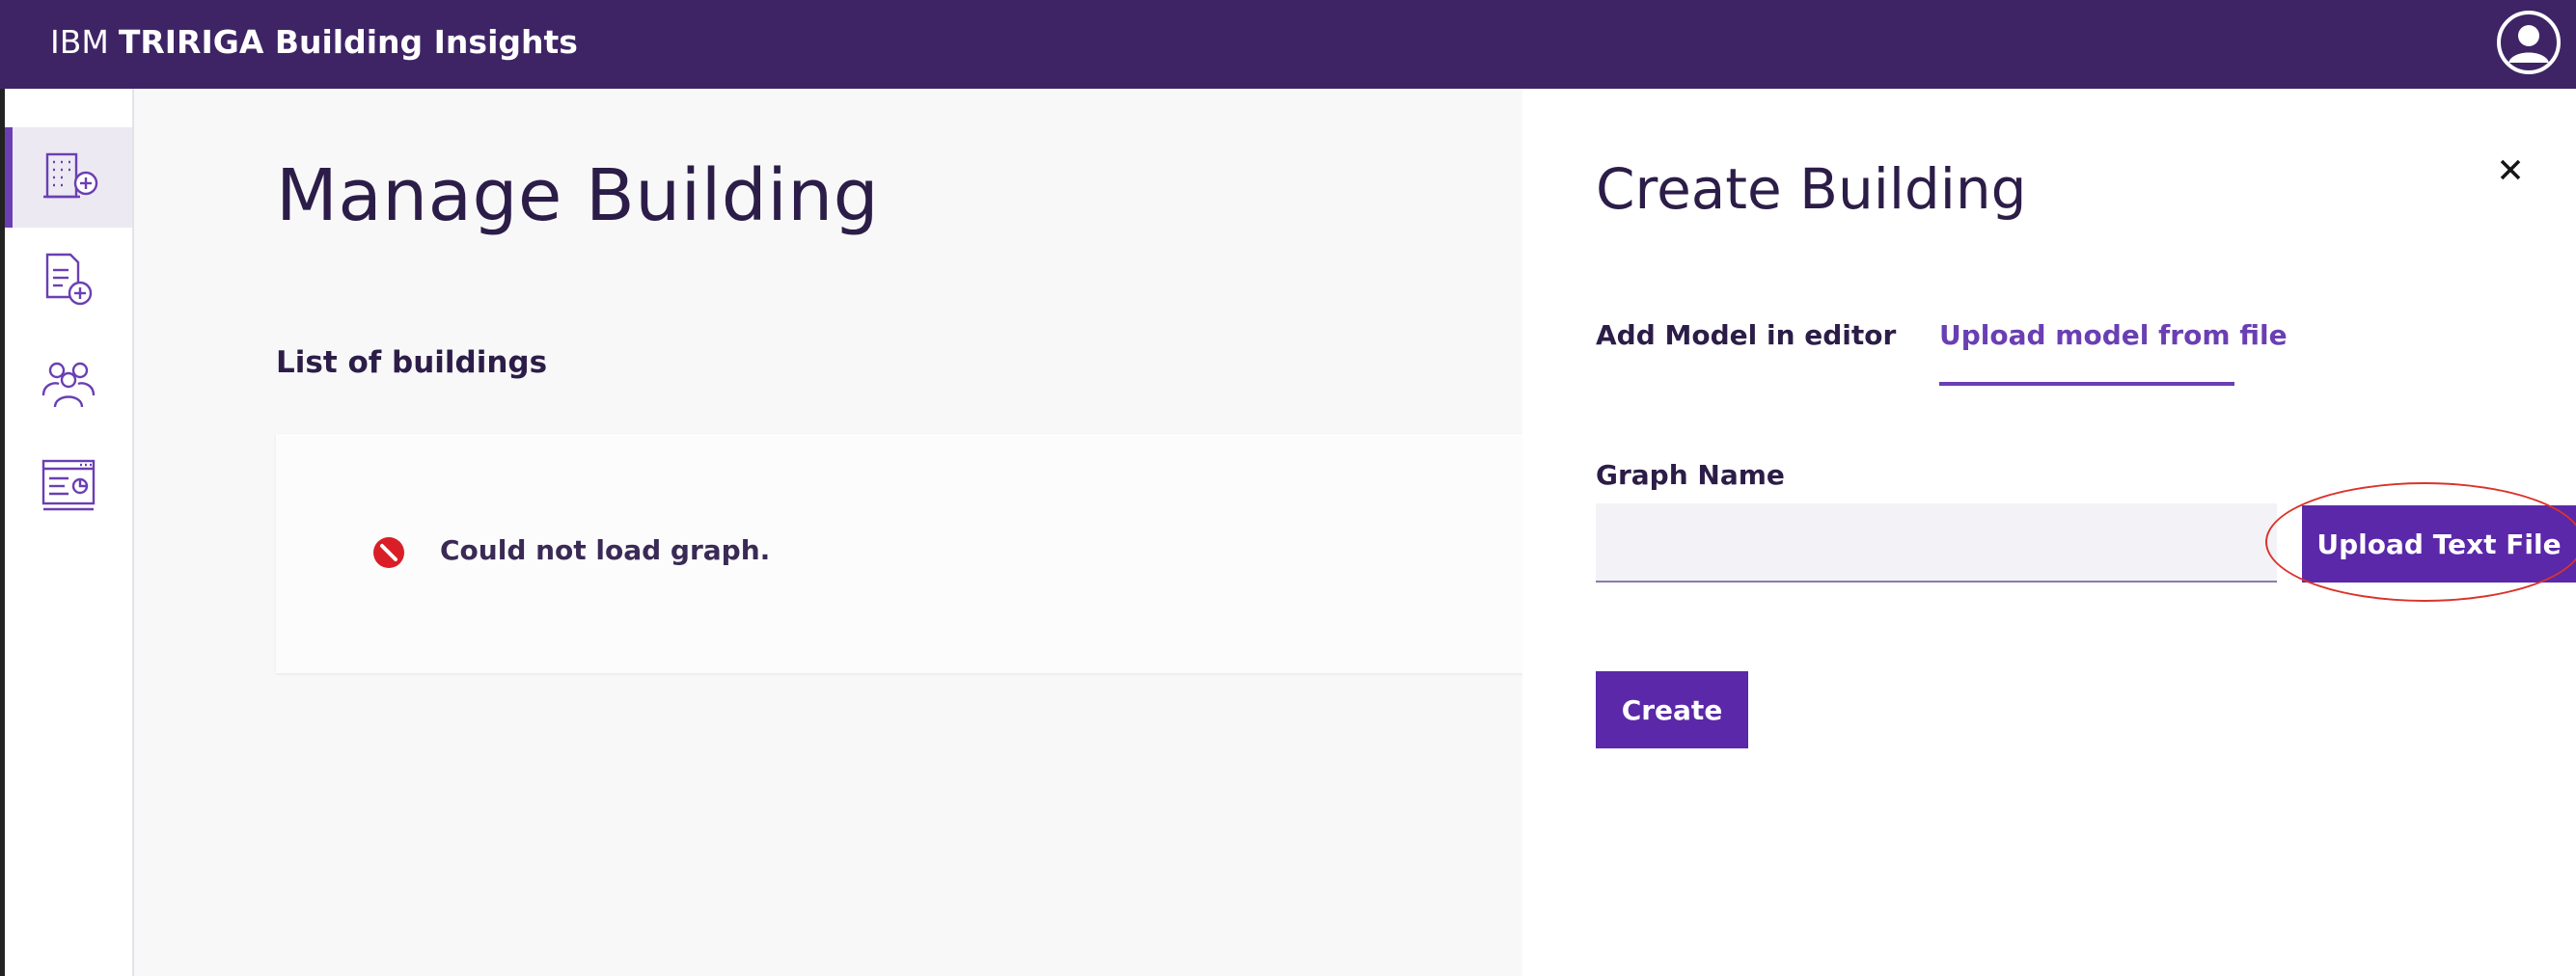  I want to click on graph-name-input, so click(1937, 543).